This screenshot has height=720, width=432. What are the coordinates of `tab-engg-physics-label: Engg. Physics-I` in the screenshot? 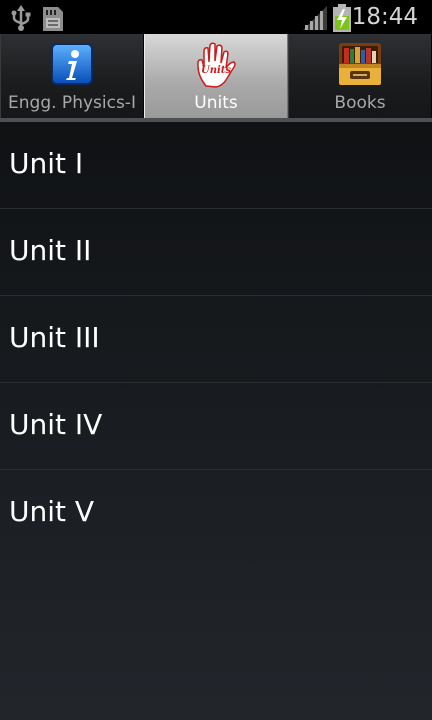 It's located at (72, 103).